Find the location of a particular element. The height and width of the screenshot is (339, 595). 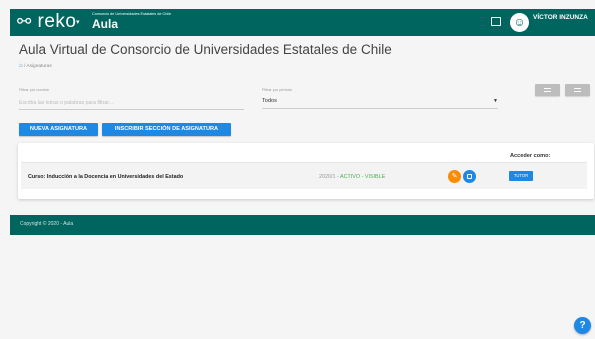

period-select: Todos ▼ is located at coordinates (380, 102).